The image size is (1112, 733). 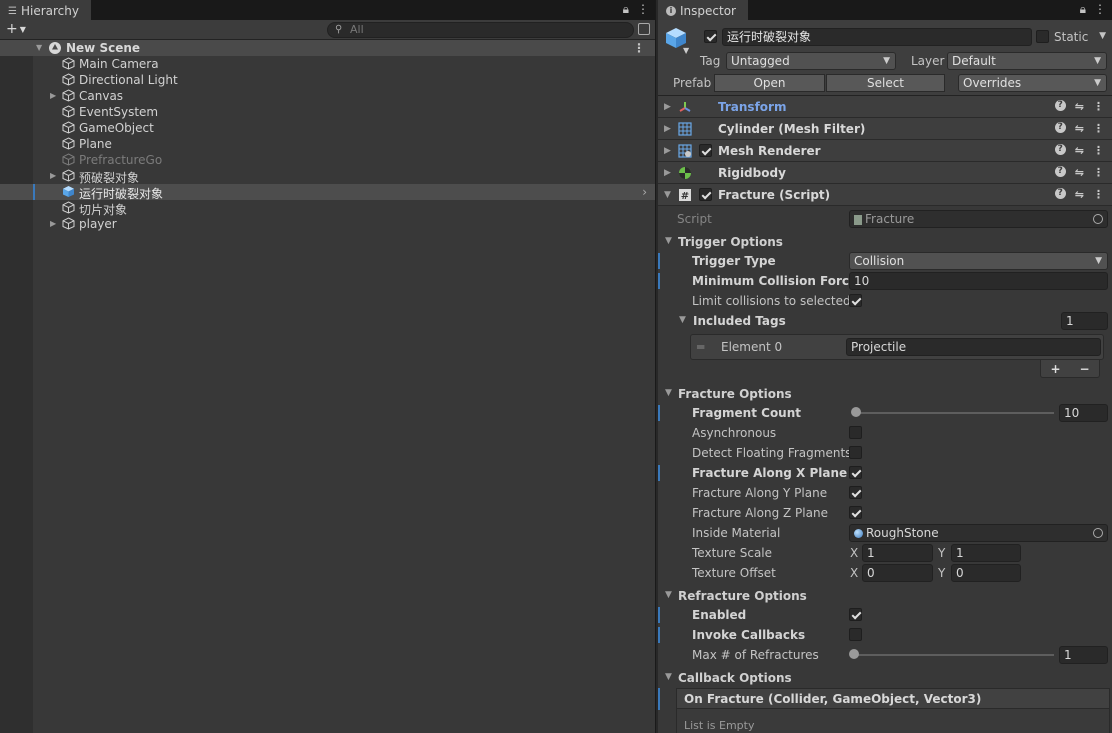 What do you see at coordinates (885, 151) in the screenshot?
I see `component-mesh-renderer: ▶ Mesh Renderer ? ⇋ ⋮` at bounding box center [885, 151].